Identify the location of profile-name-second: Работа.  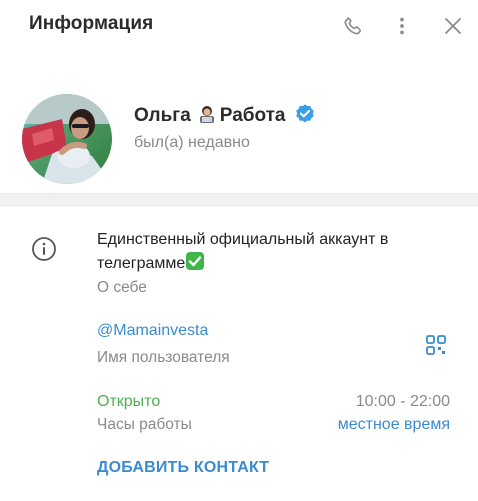
(252, 115).